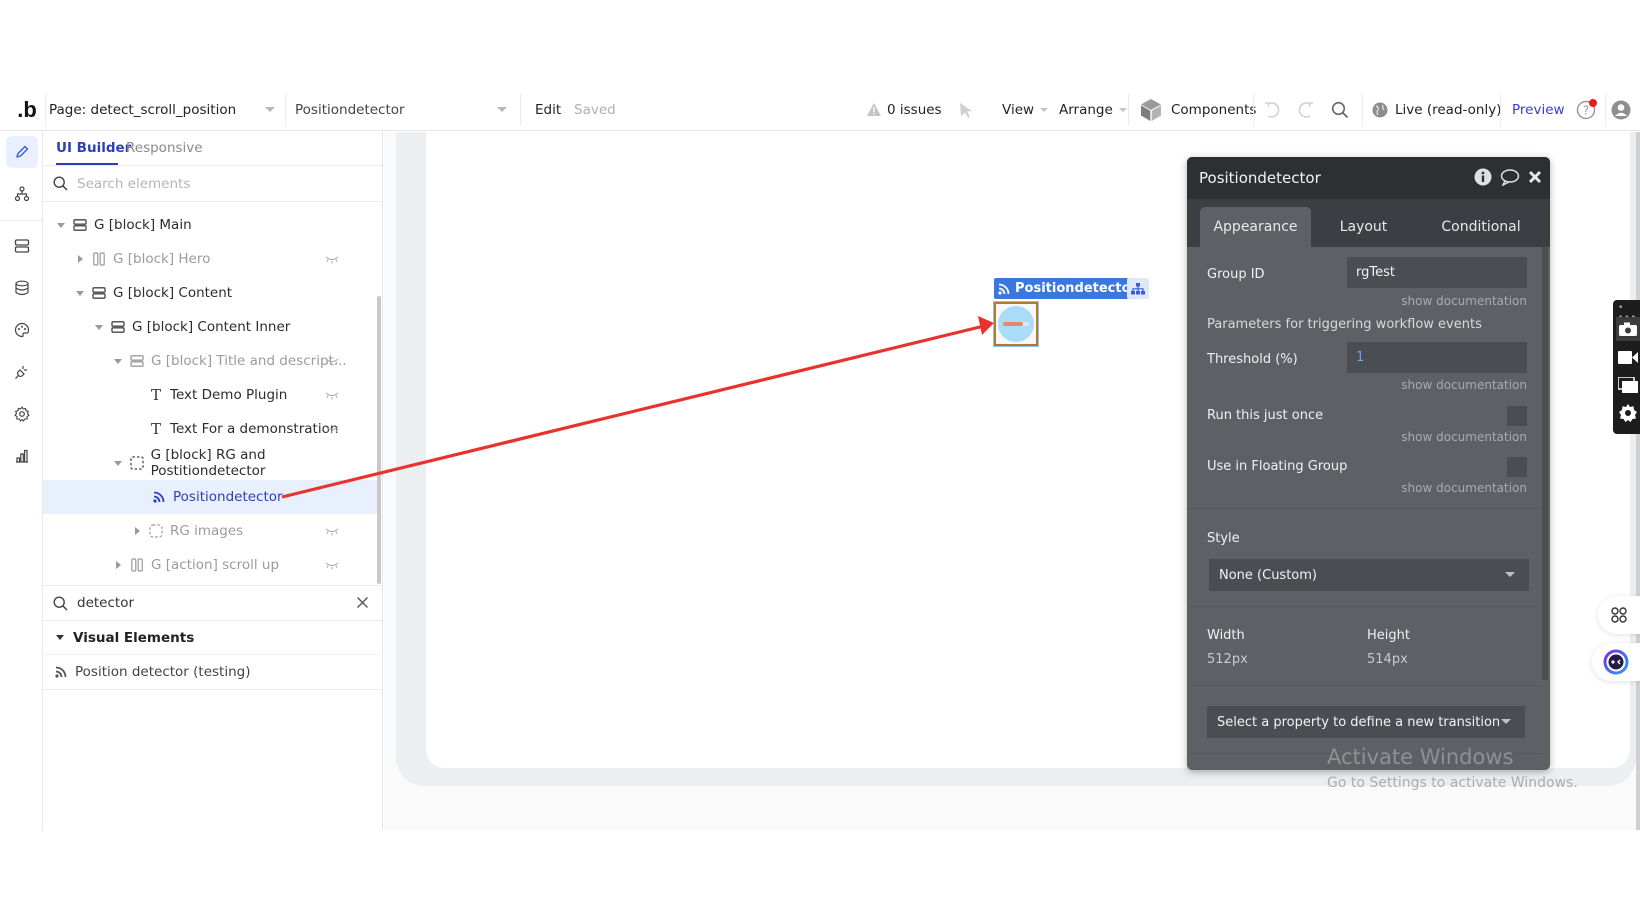 This screenshot has width=1640, height=924. I want to click on tree-row: G [block] Hero, so click(212, 259).